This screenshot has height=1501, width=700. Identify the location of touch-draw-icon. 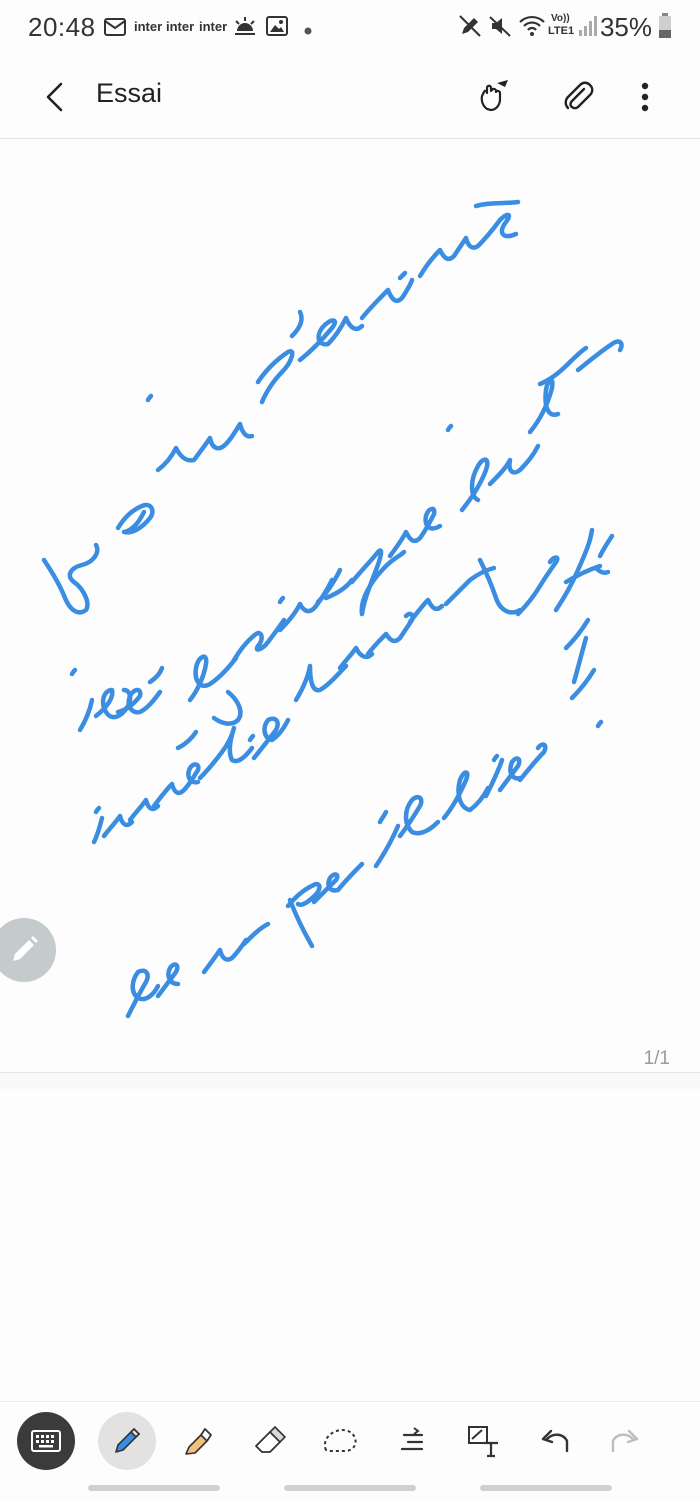
(494, 96).